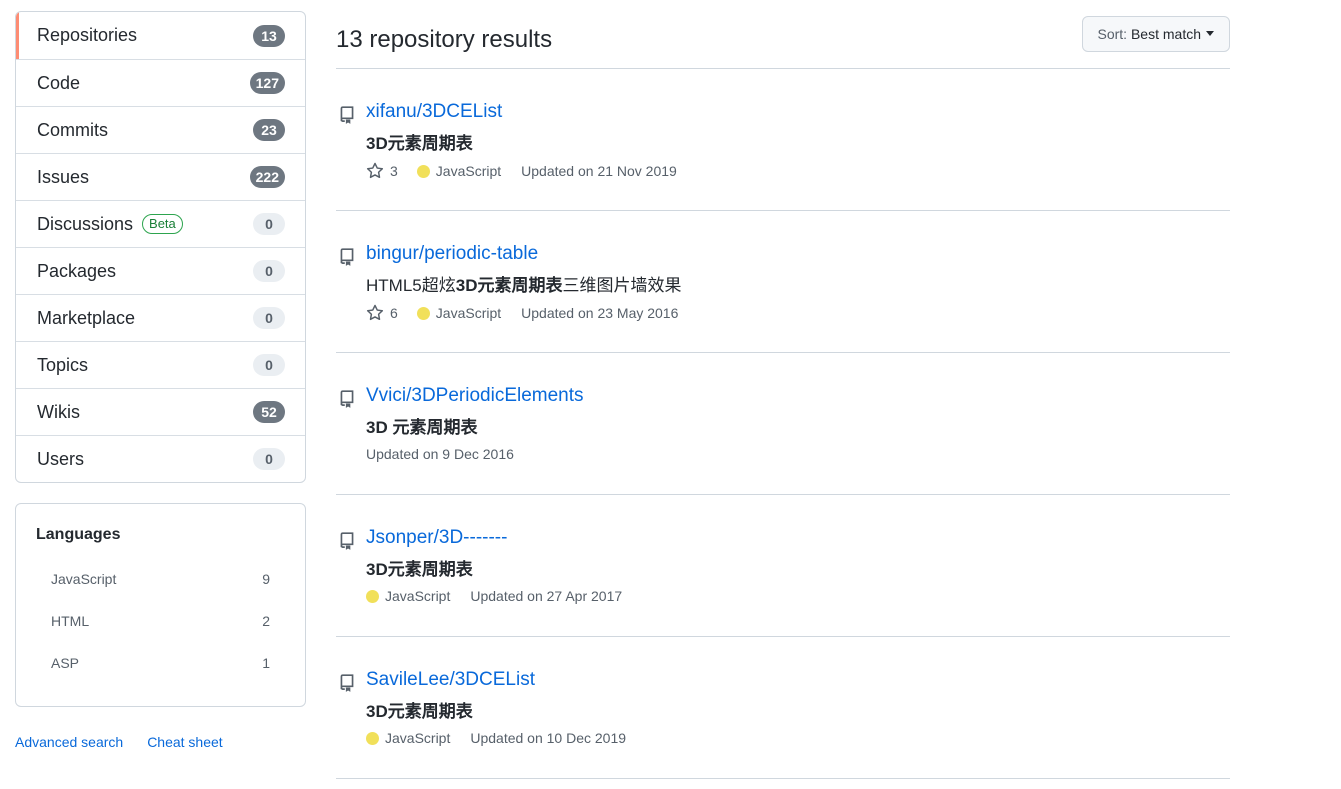 Image resolution: width=1341 pixels, height=789 pixels. What do you see at coordinates (266, 579) in the screenshot?
I see `language-count: 9` at bounding box center [266, 579].